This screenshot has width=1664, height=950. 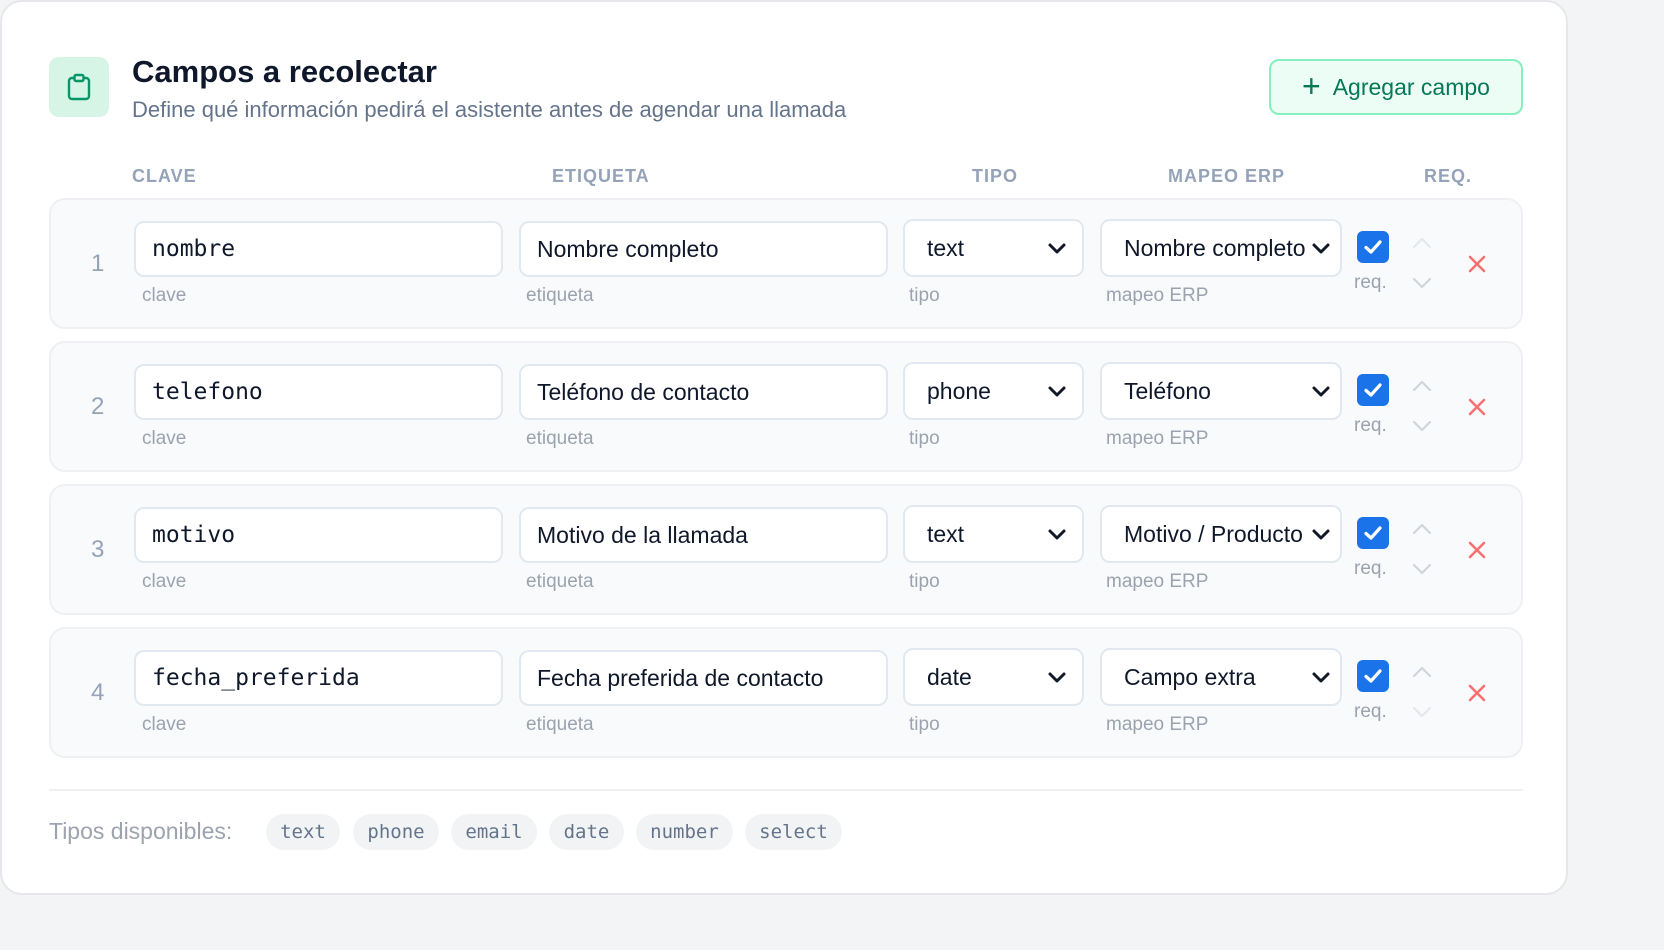 I want to click on page-title: Campos a recolectar, so click(x=284, y=71).